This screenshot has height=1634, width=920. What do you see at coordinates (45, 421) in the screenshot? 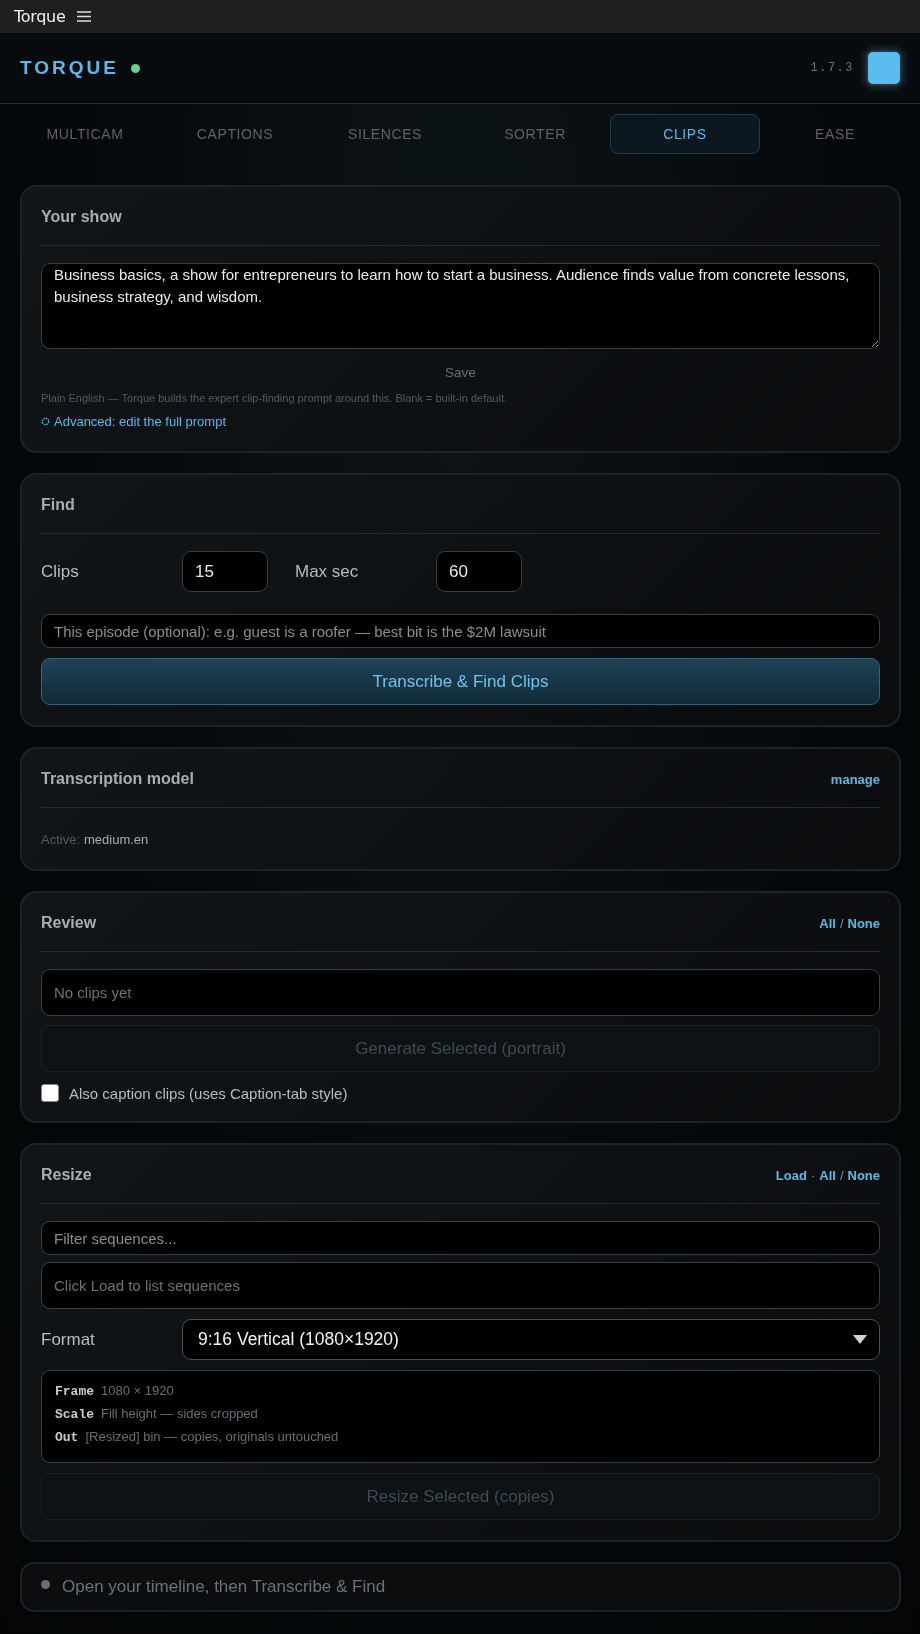
I see `gear-icon` at bounding box center [45, 421].